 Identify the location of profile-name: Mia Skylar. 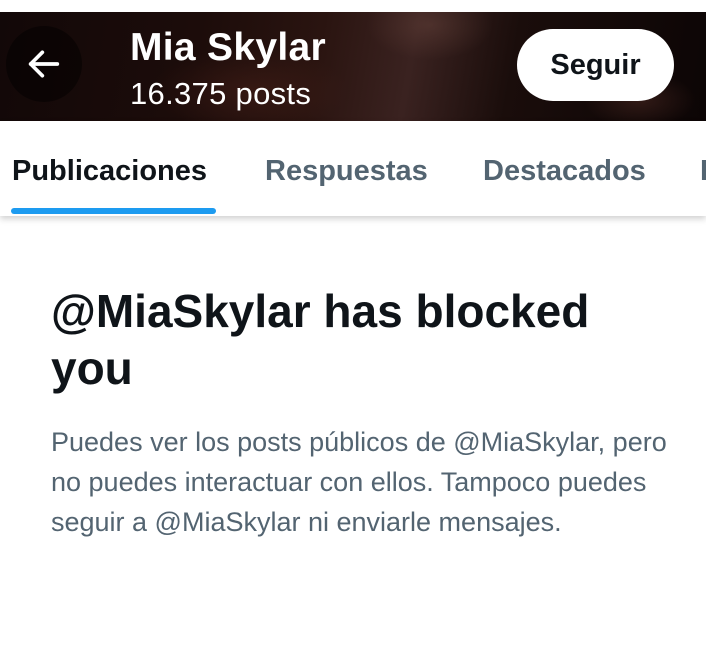
(228, 47).